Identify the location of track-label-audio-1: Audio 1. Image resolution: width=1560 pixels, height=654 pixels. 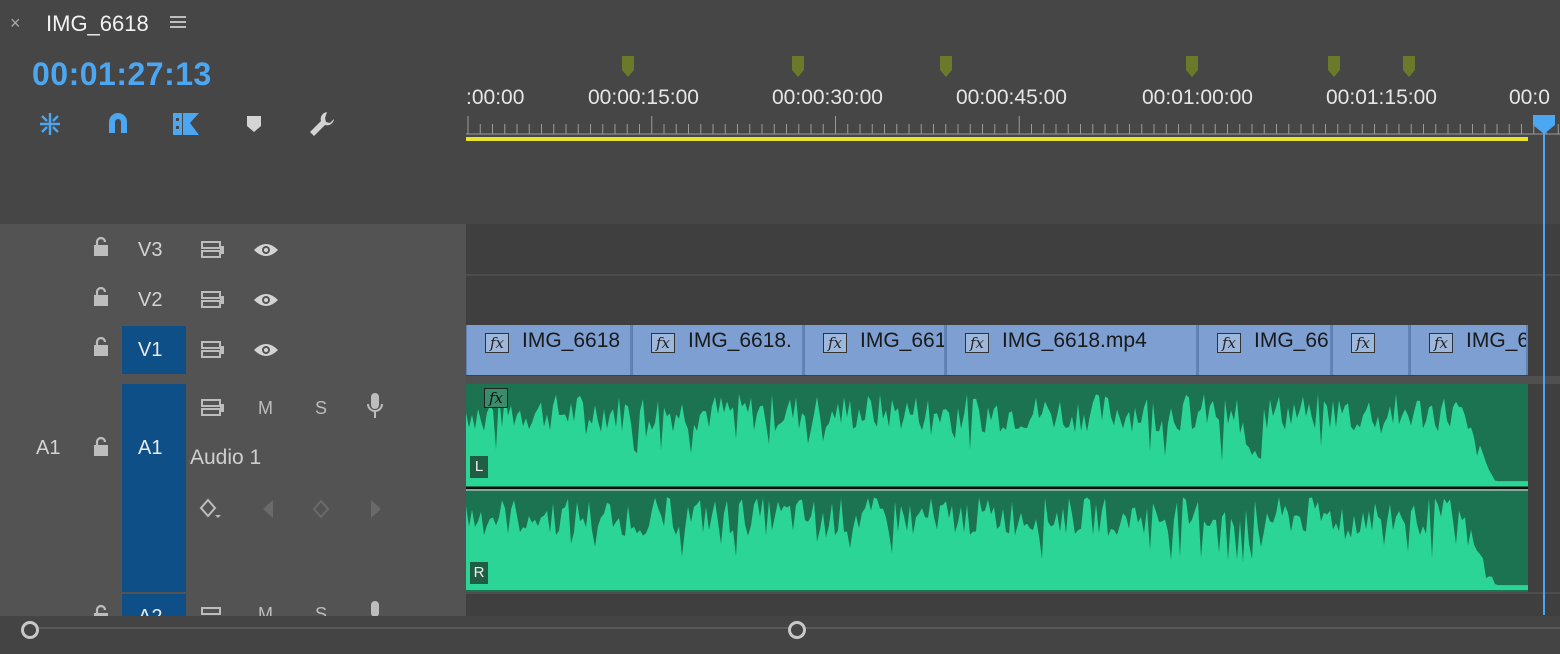
(225, 458).